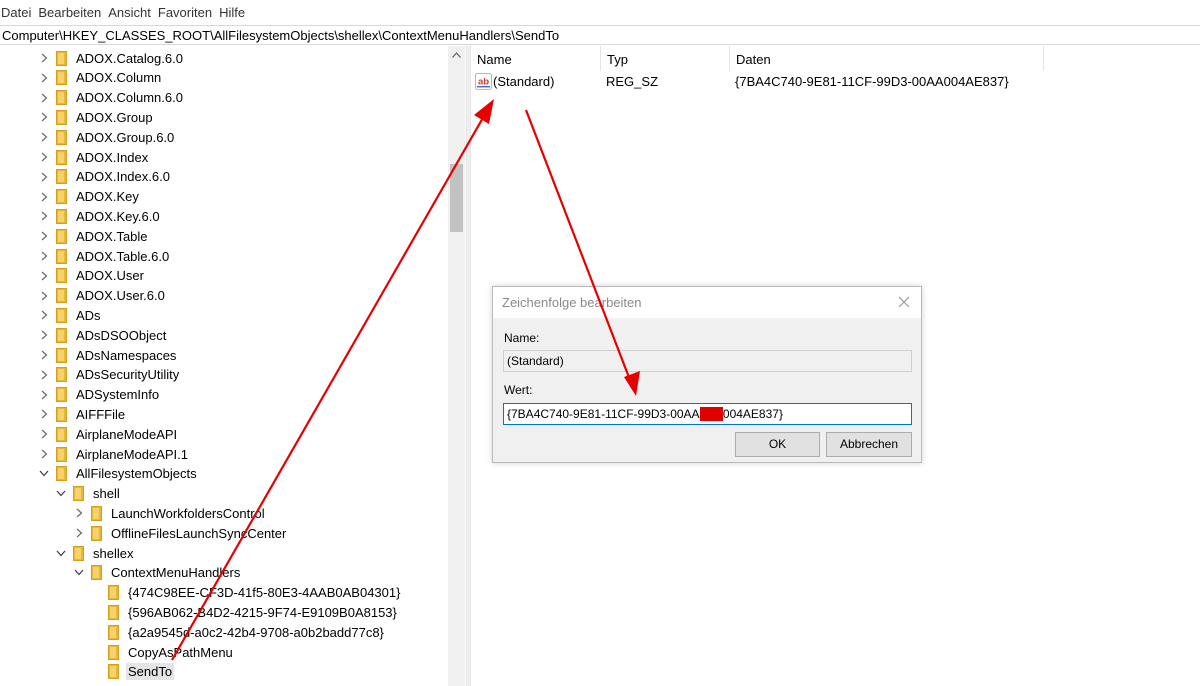 The height and width of the screenshot is (686, 1200). Describe the element at coordinates (104, 256) in the screenshot. I see `tree-item: ADOX.Table.6.0` at that location.